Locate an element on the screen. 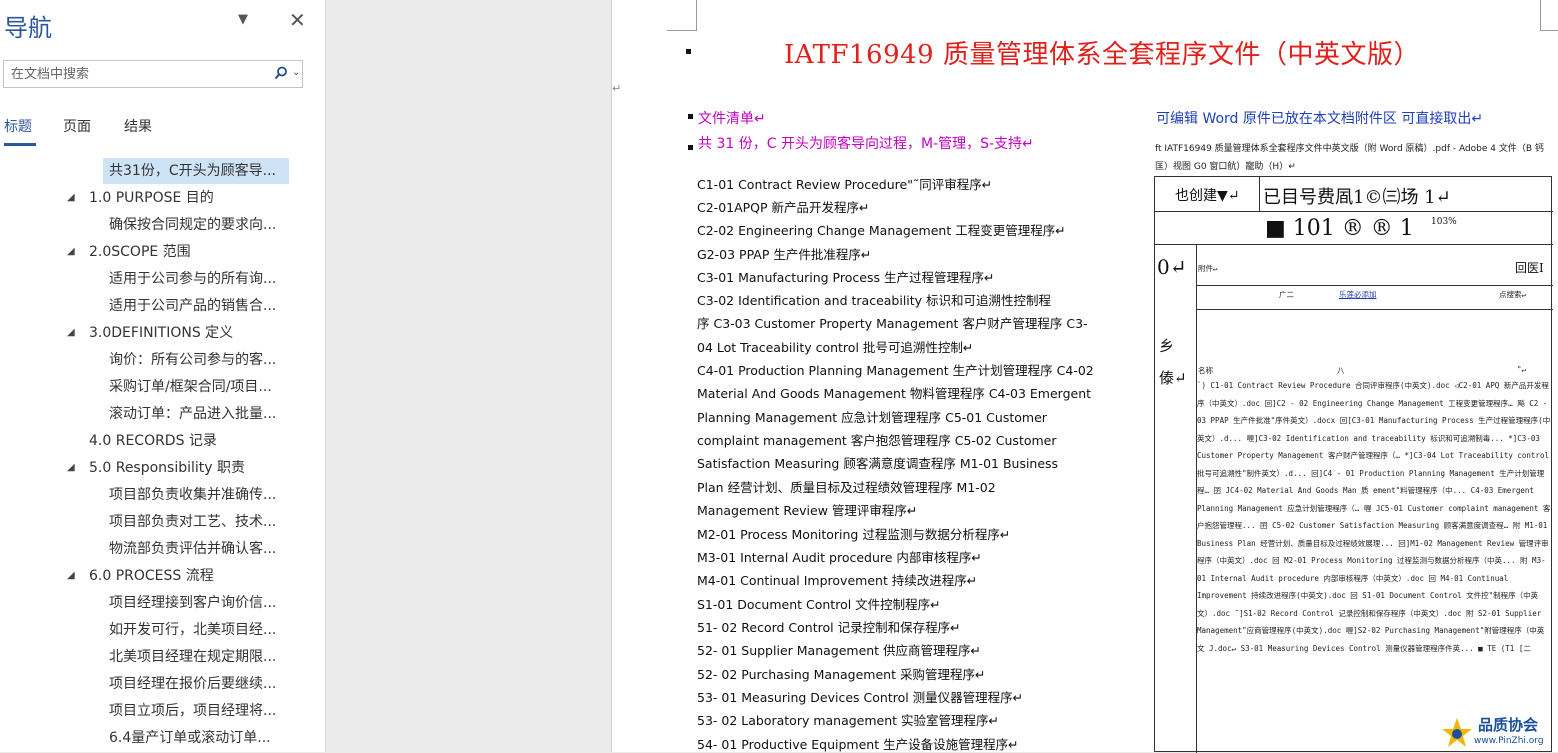 This screenshot has width=1558, height=753. document-title: IATF16949 质量管理体系全套程序文件（中英文版） is located at coordinates (1102, 55).